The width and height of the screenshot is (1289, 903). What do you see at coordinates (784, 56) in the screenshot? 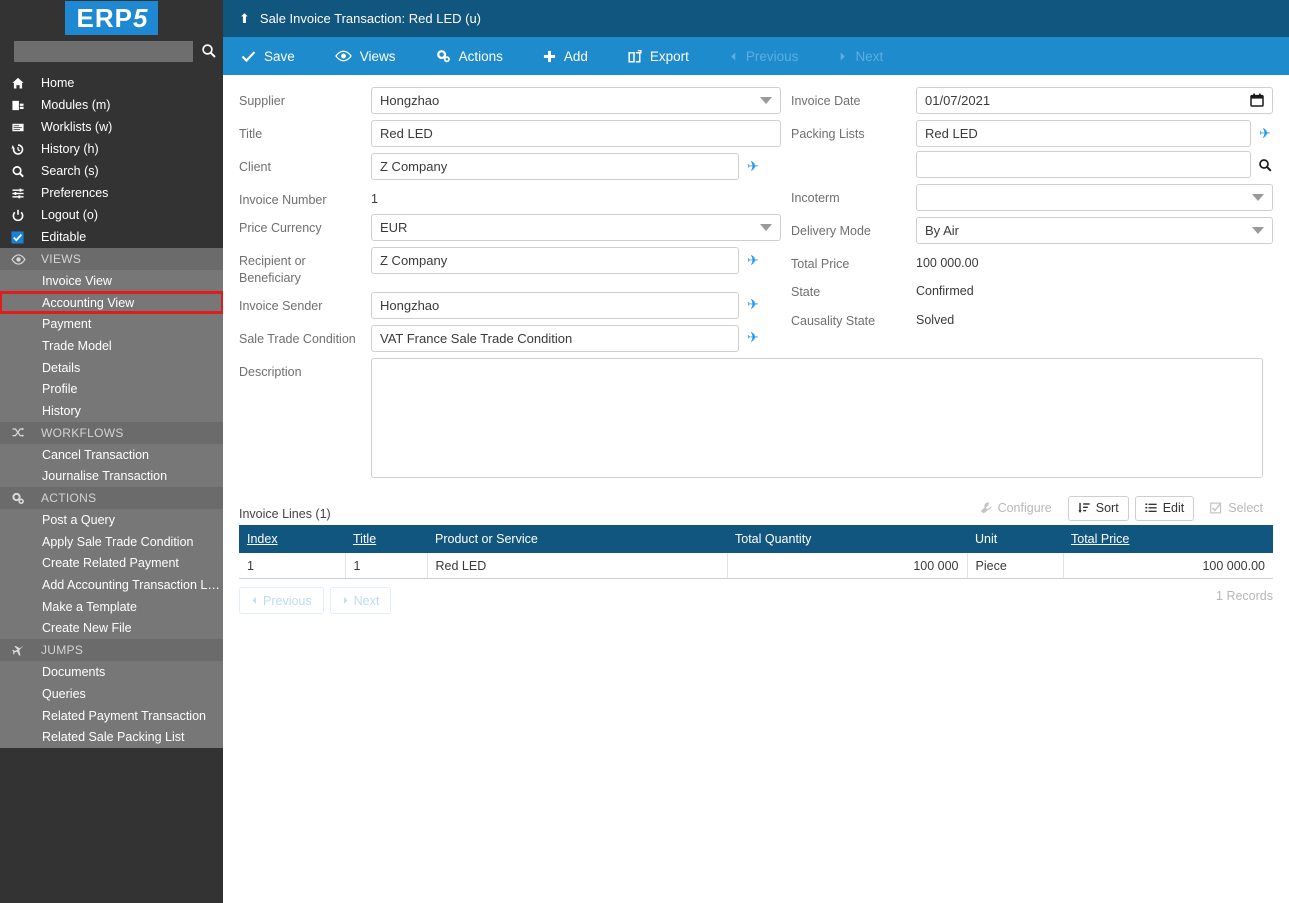
I see `previous-button: Previous` at bounding box center [784, 56].